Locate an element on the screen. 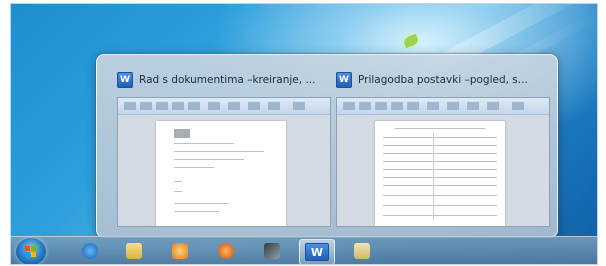  taskbar: W is located at coordinates (304, 250).